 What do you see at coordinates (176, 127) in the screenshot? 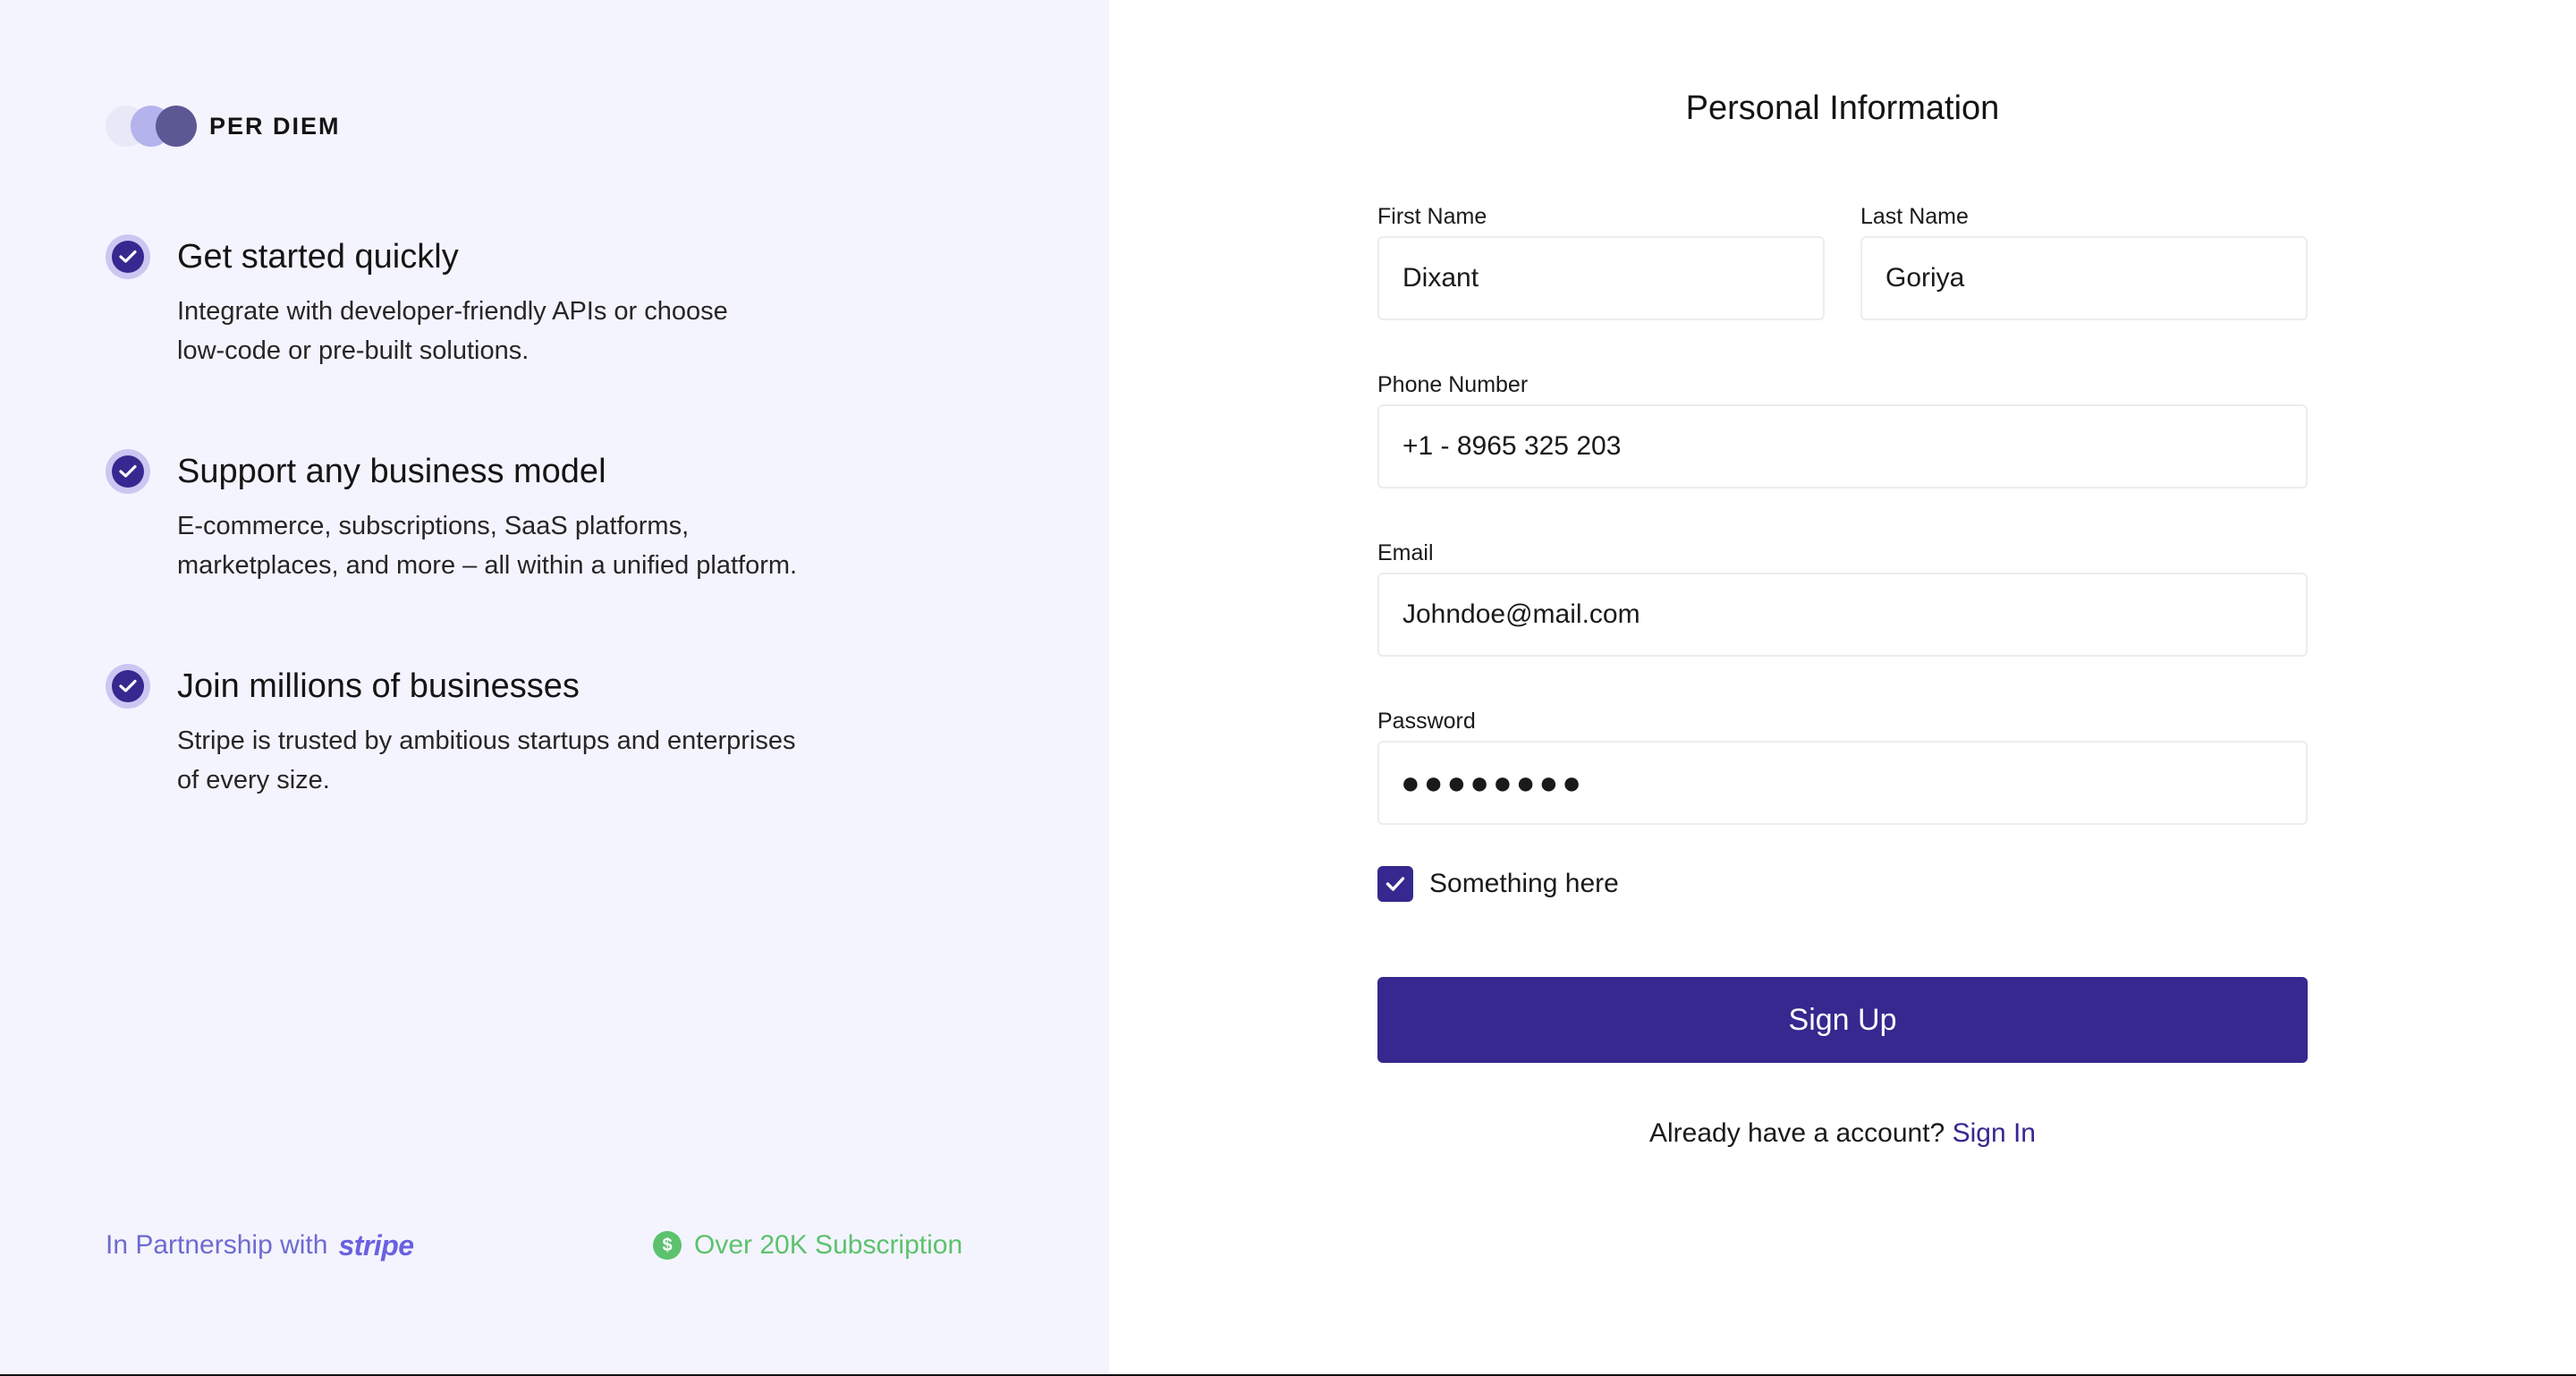
I see `logo-circle-dark` at bounding box center [176, 127].